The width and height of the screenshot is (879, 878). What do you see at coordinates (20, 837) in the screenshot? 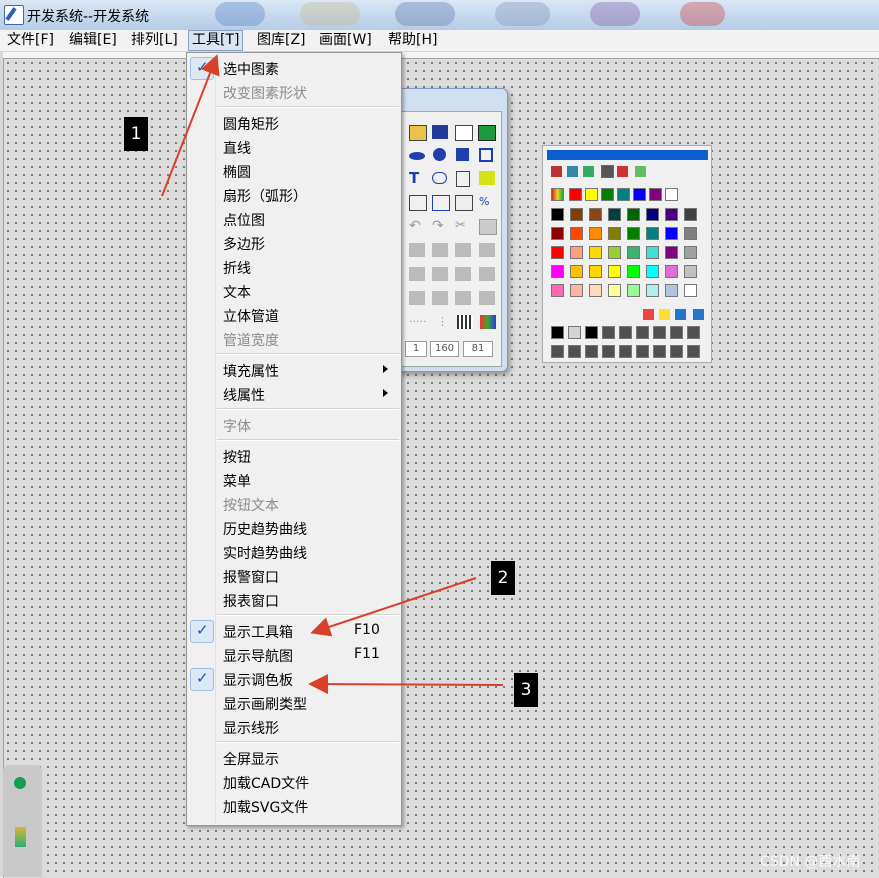
I see `level-indicator` at bounding box center [20, 837].